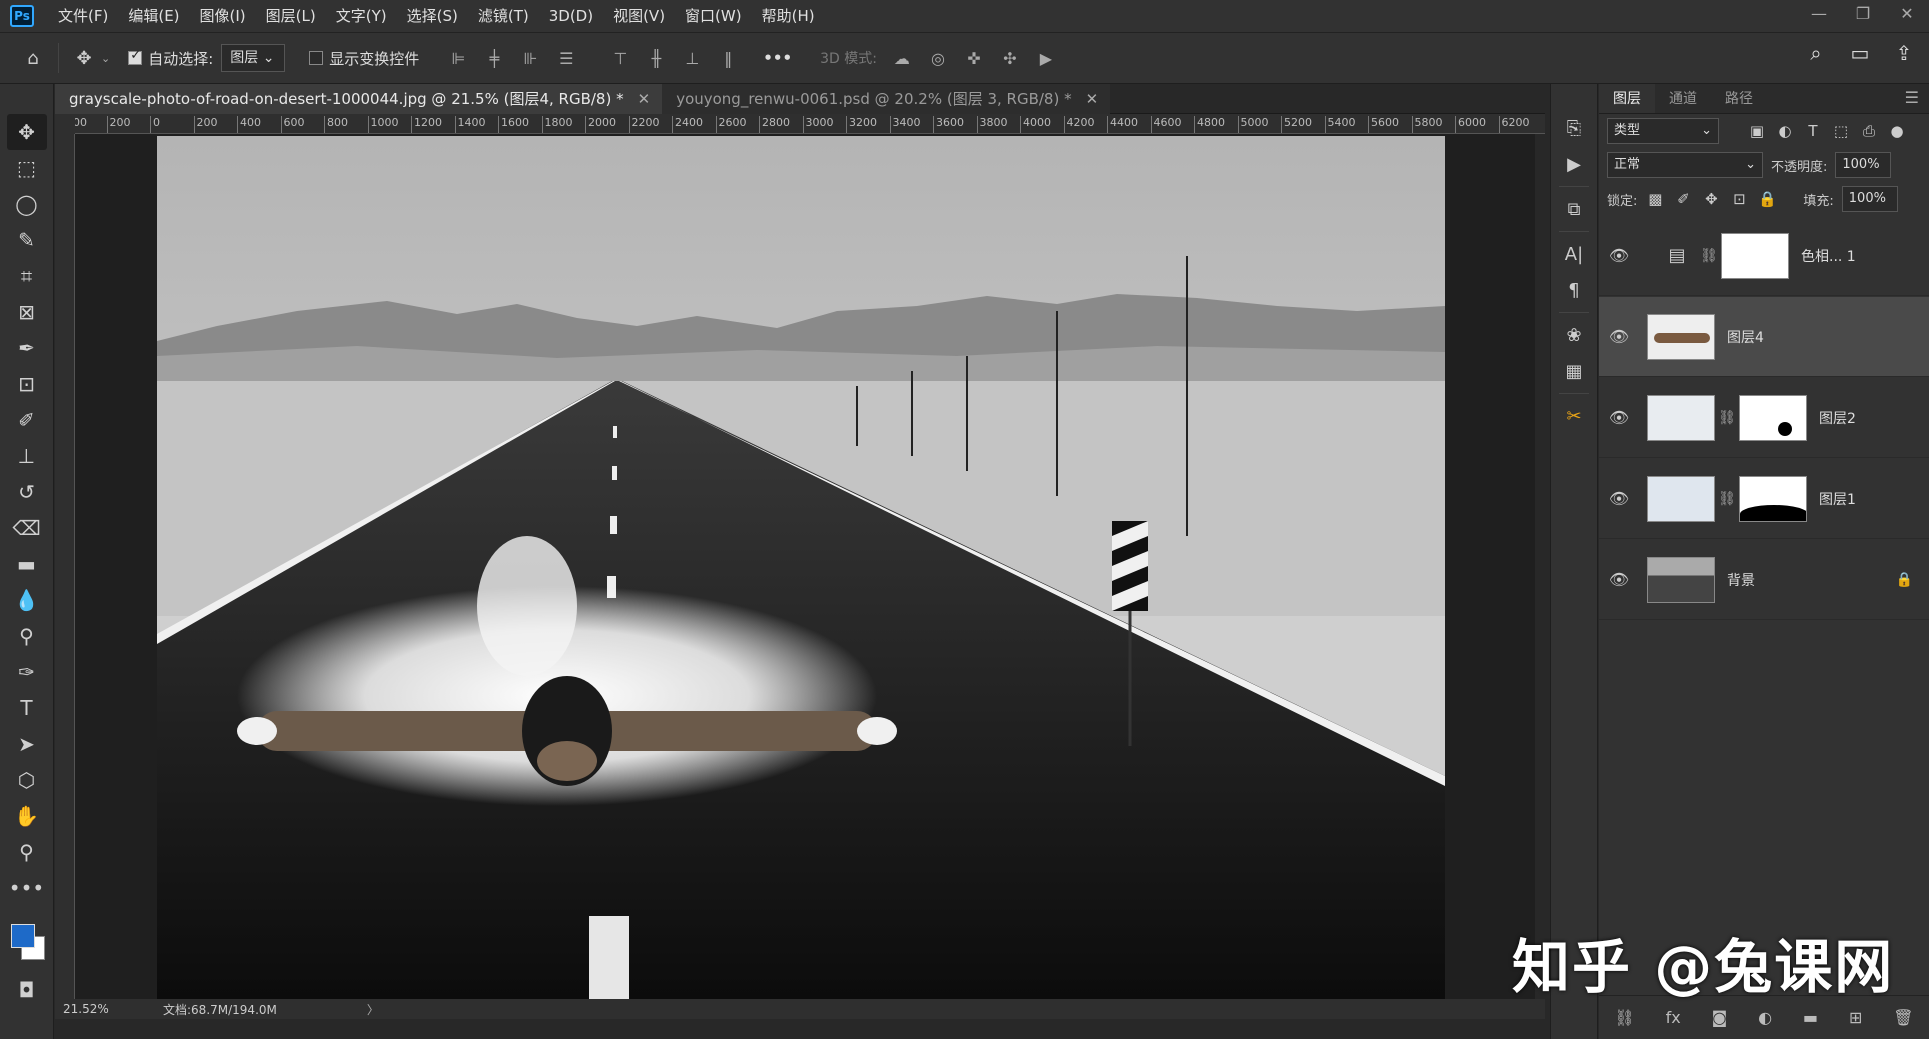  I want to click on quick-mask-icon: ◘, so click(27, 990).